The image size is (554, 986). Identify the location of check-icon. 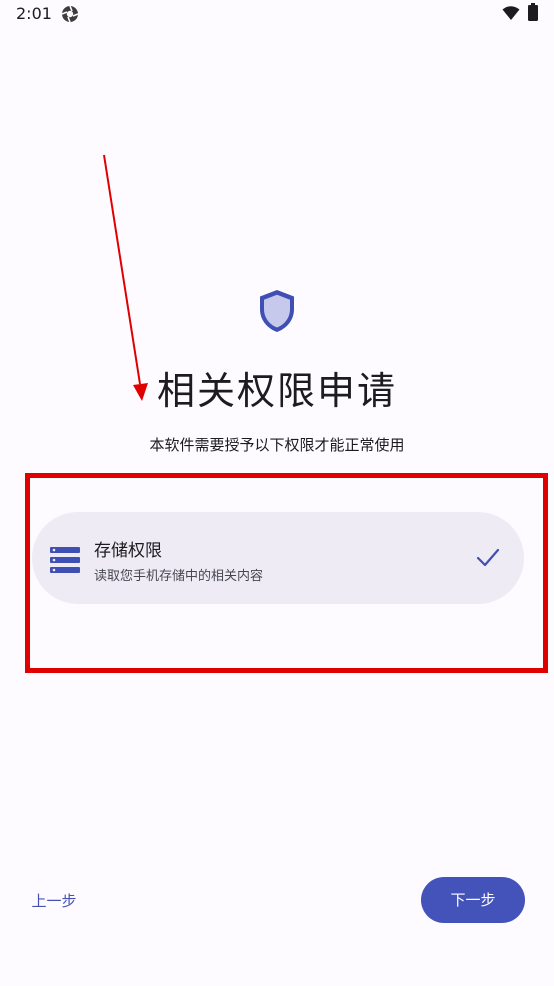
(488, 557).